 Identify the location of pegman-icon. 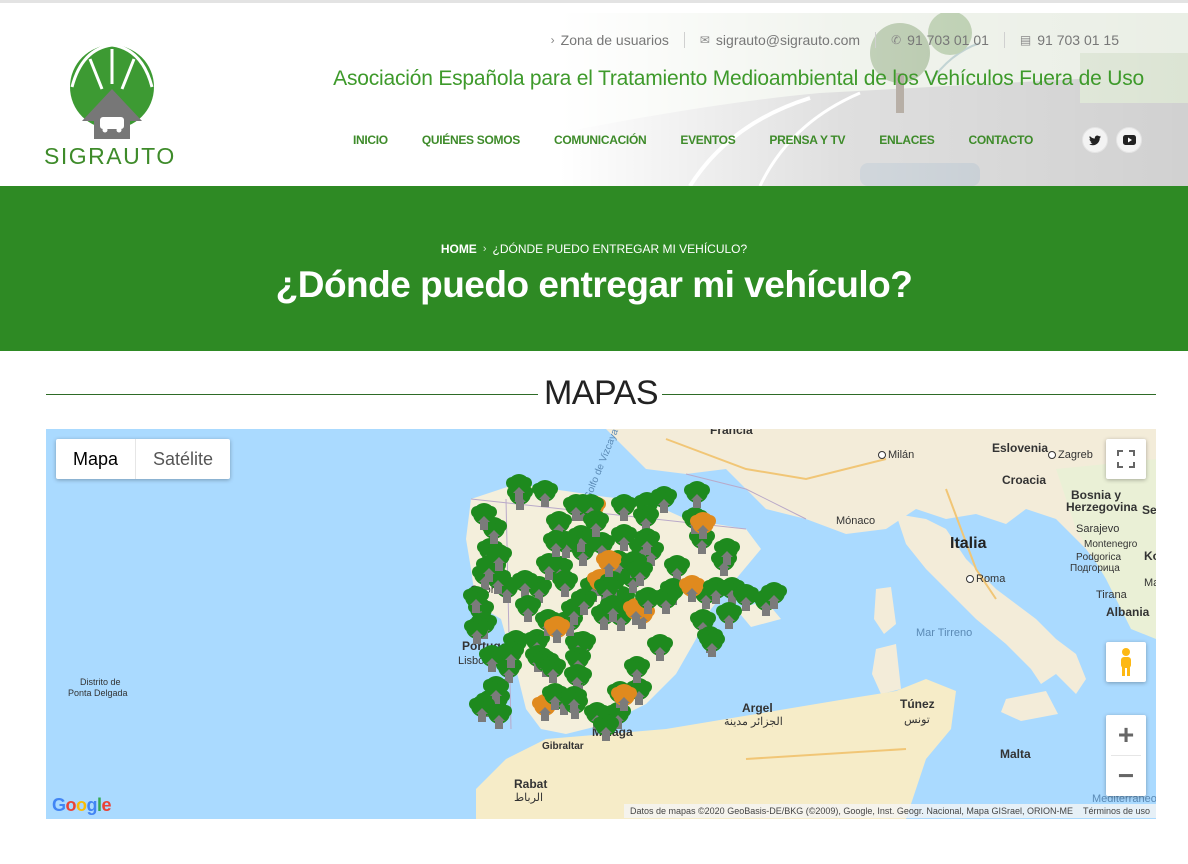
(1126, 662).